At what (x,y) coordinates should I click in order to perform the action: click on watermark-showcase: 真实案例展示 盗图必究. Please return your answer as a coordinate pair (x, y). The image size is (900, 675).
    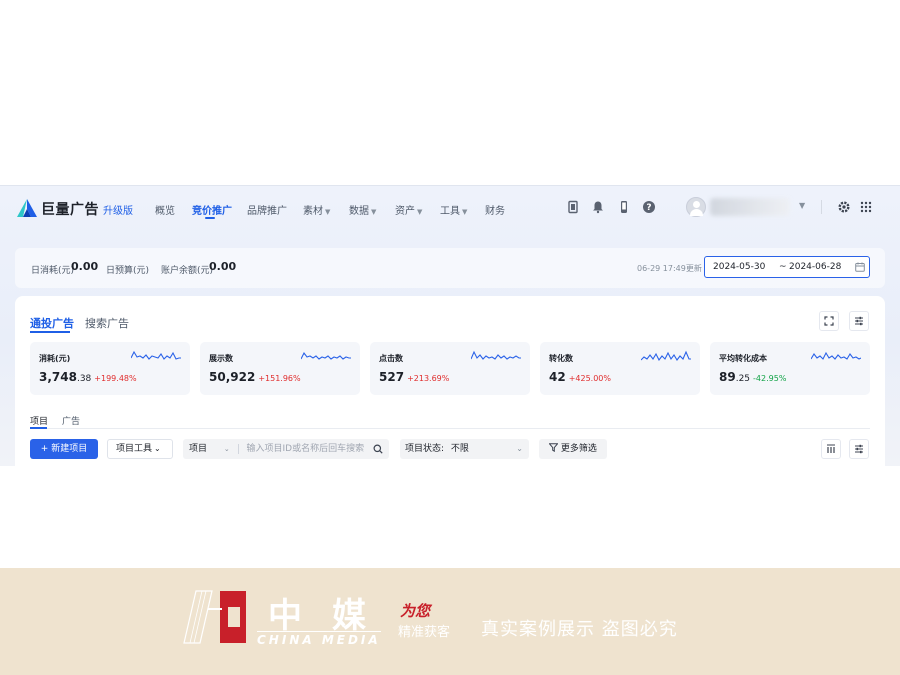
    Looking at the image, I should click on (579, 629).